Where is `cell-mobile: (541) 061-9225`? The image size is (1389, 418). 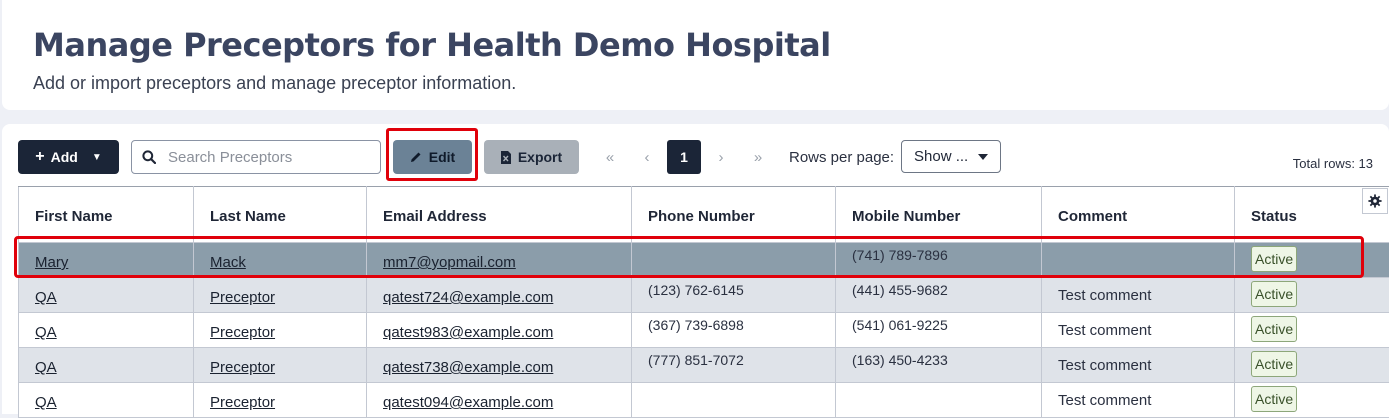
cell-mobile: (541) 061-9225 is located at coordinates (939, 330).